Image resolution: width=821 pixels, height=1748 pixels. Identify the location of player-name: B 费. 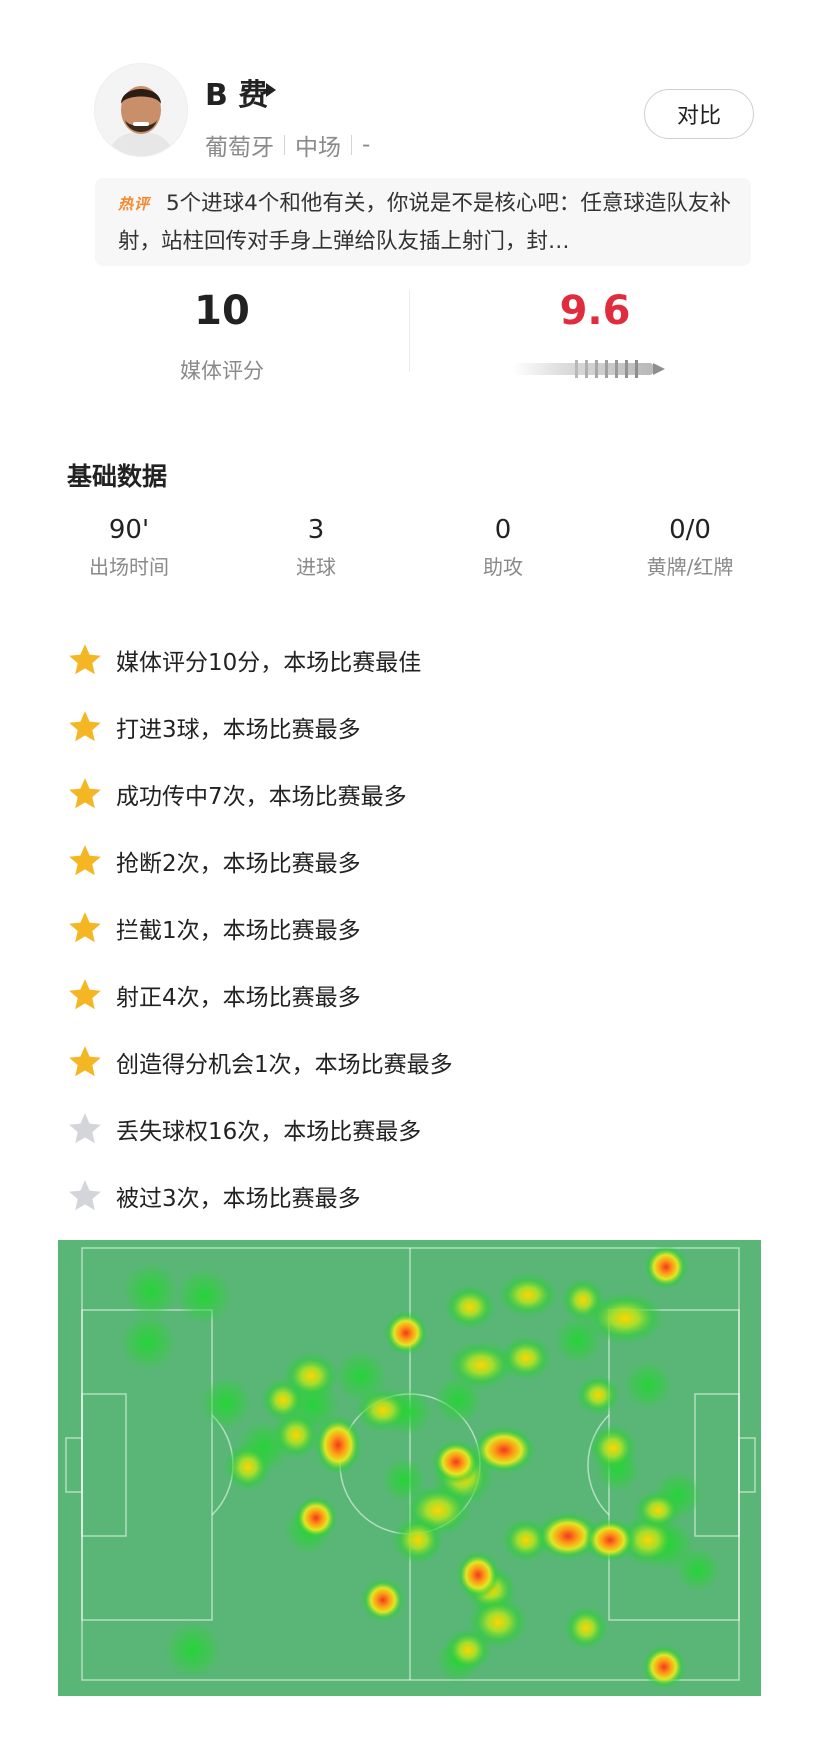
(236, 92).